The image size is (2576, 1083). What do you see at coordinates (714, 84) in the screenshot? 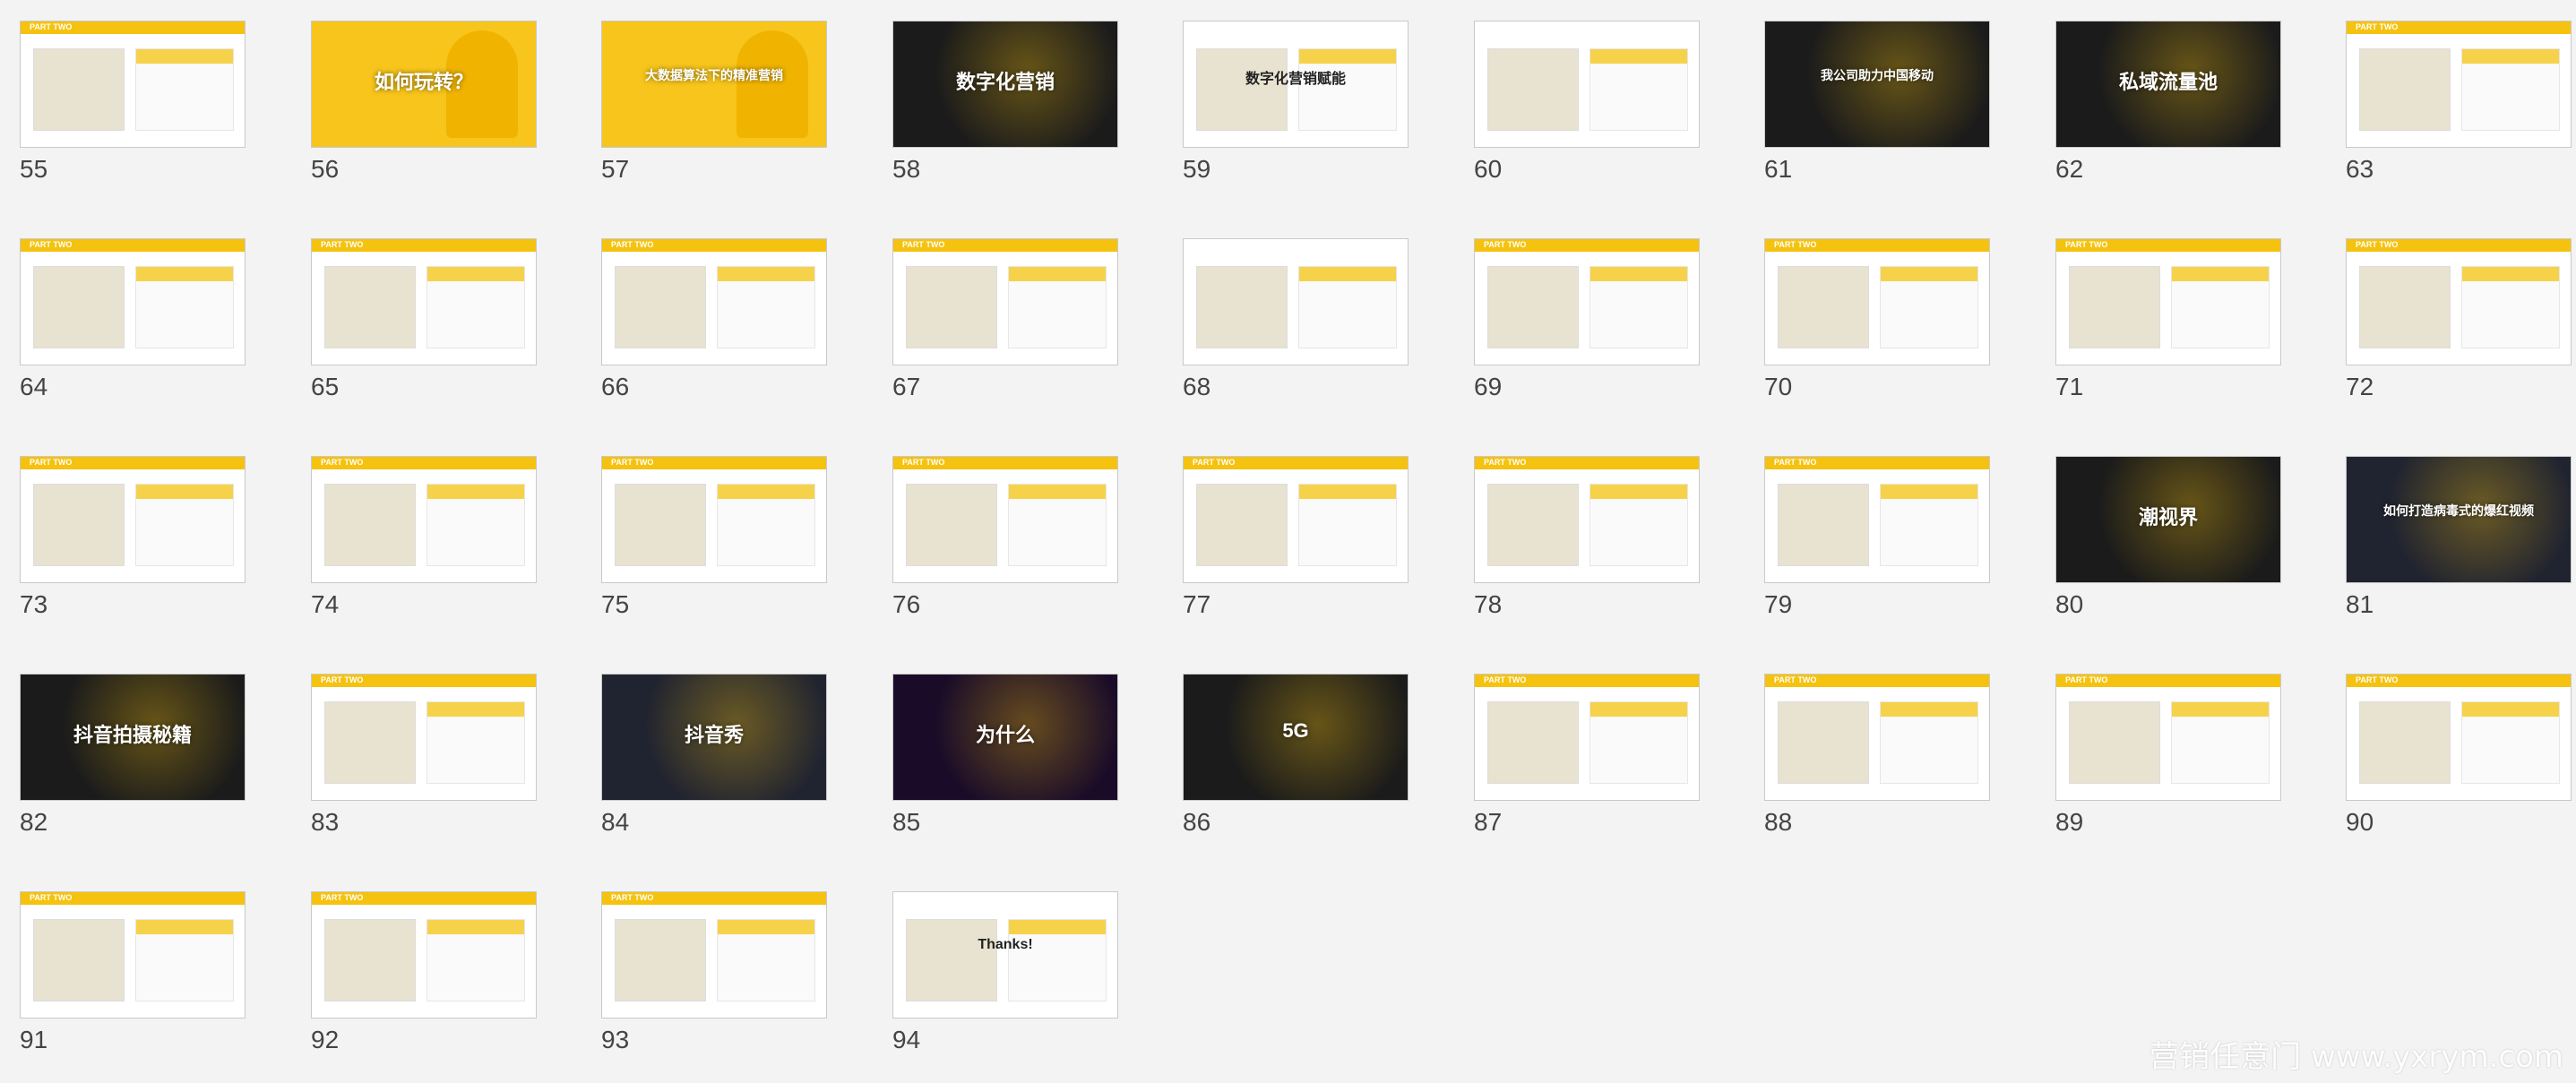
I see `slide-thumbnail: 大数据算法下的精准营销` at bounding box center [714, 84].